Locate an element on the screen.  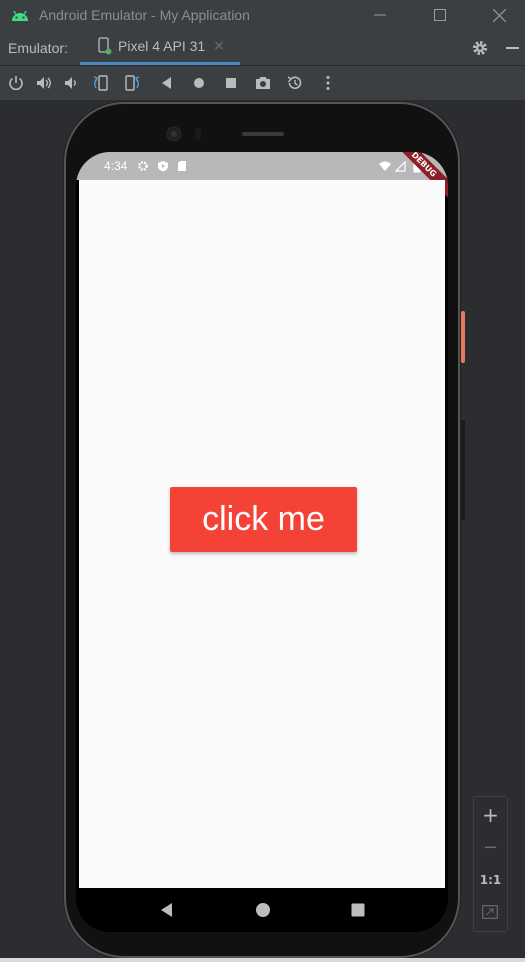
tab-close-icon: × is located at coordinates (219, 46).